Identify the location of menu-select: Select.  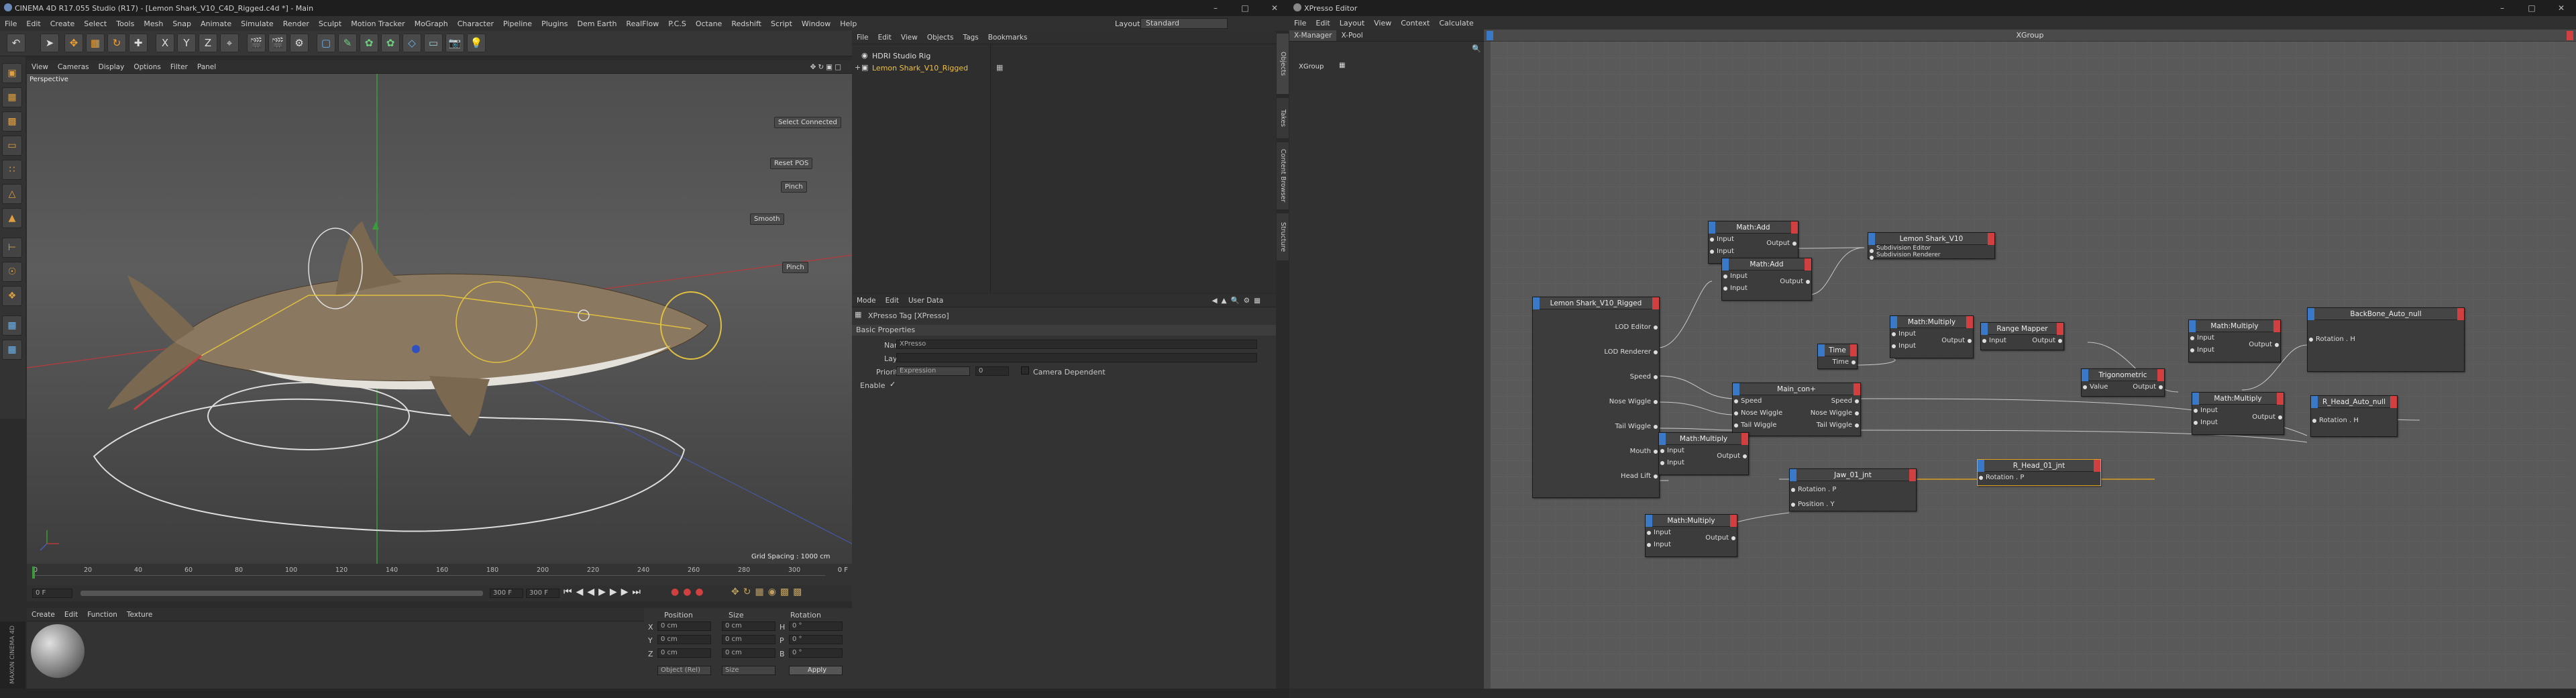
(95, 23).